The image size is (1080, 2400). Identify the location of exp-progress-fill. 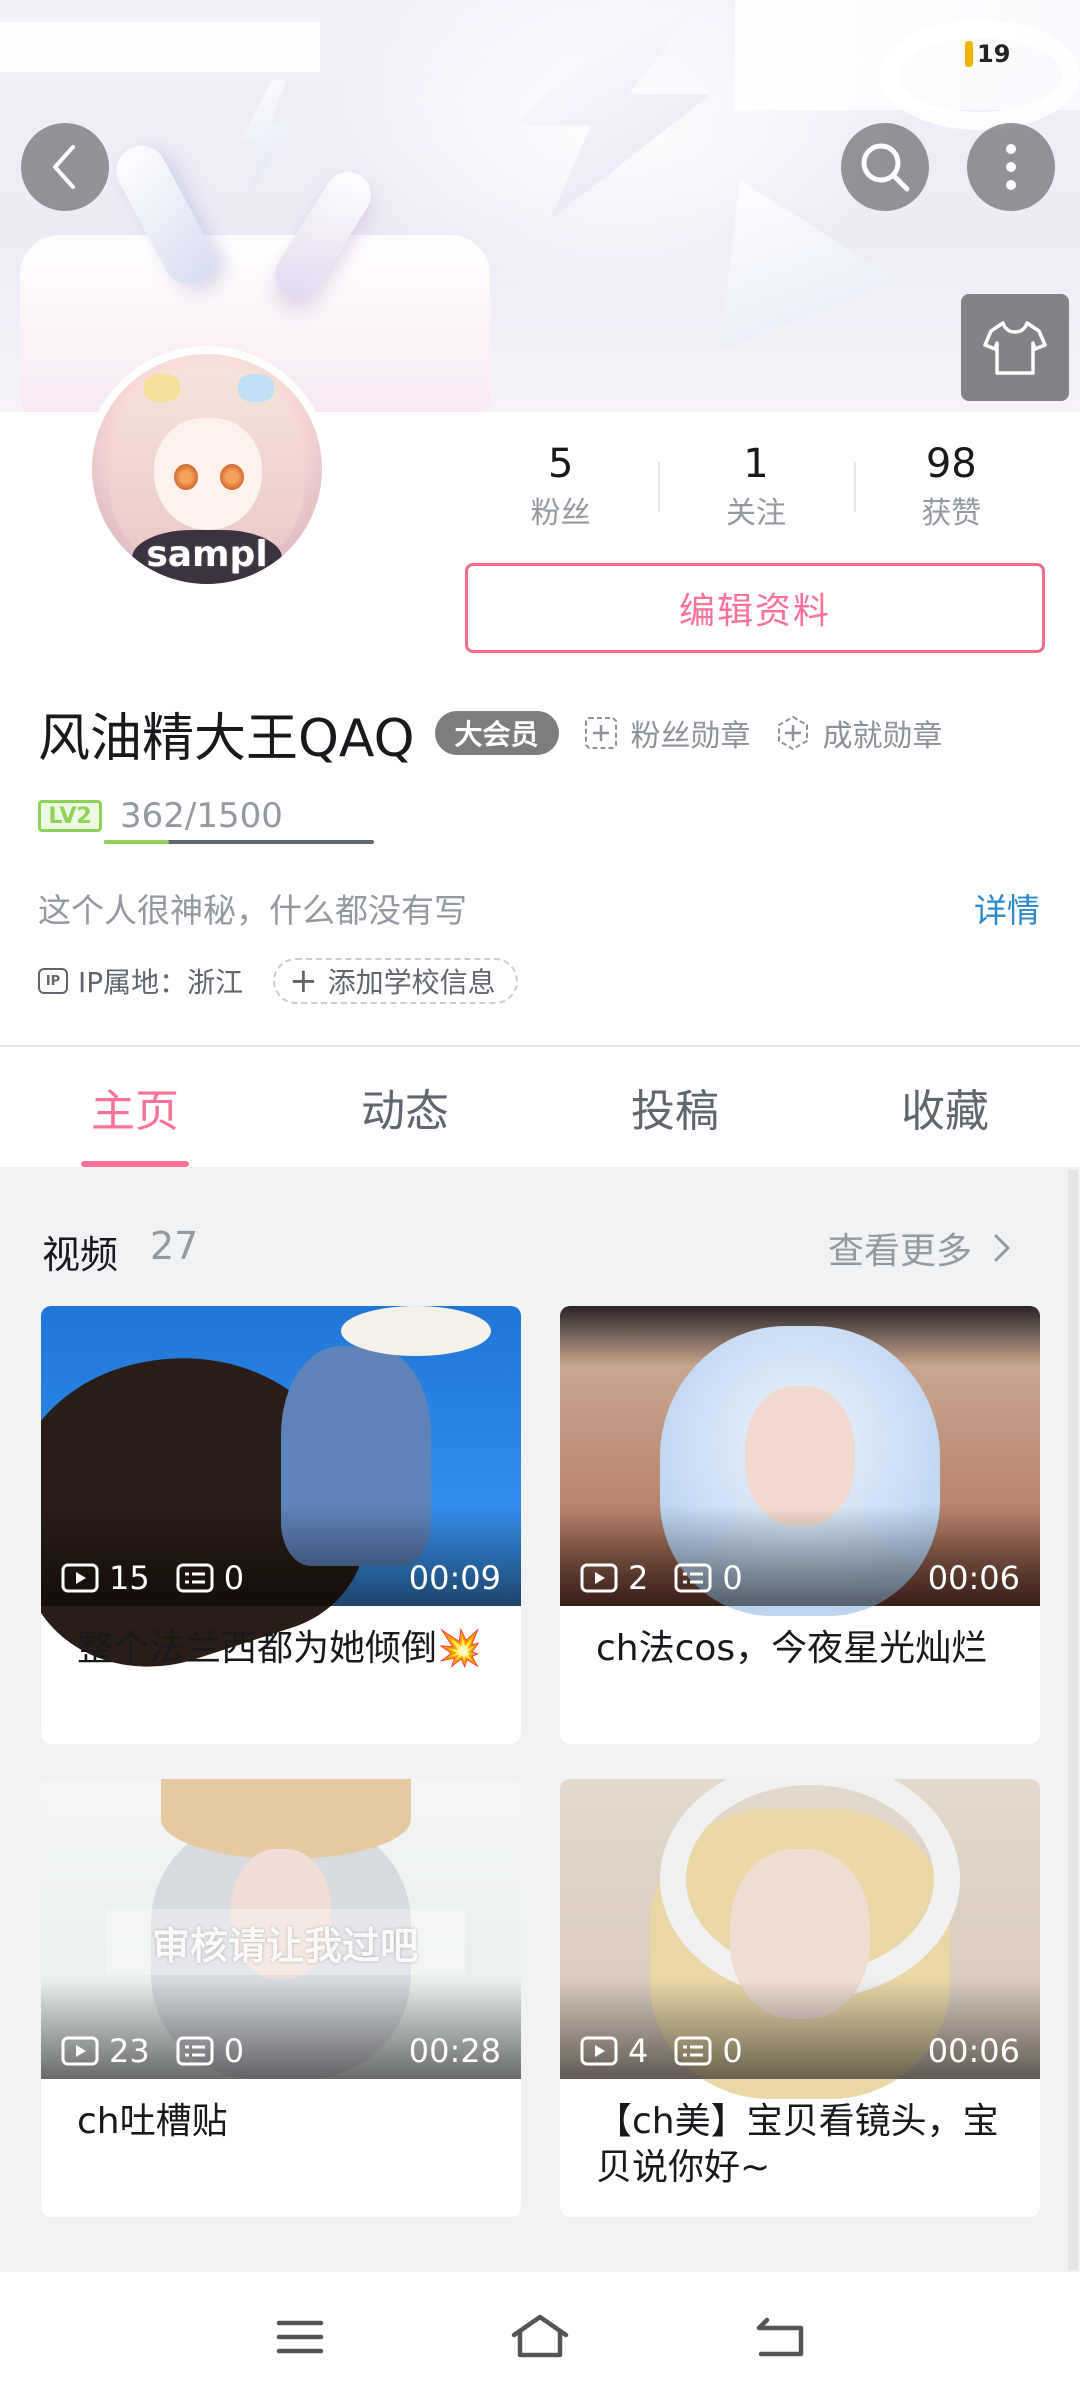
(137, 842).